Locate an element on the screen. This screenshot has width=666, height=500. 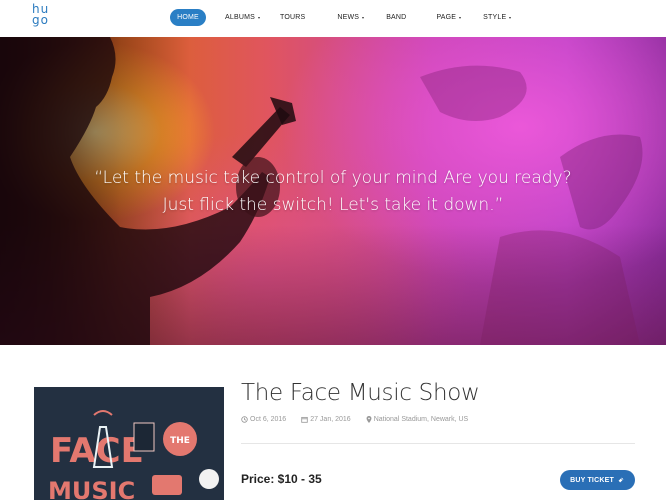
nav-label: ALBUMS is located at coordinates (240, 17).